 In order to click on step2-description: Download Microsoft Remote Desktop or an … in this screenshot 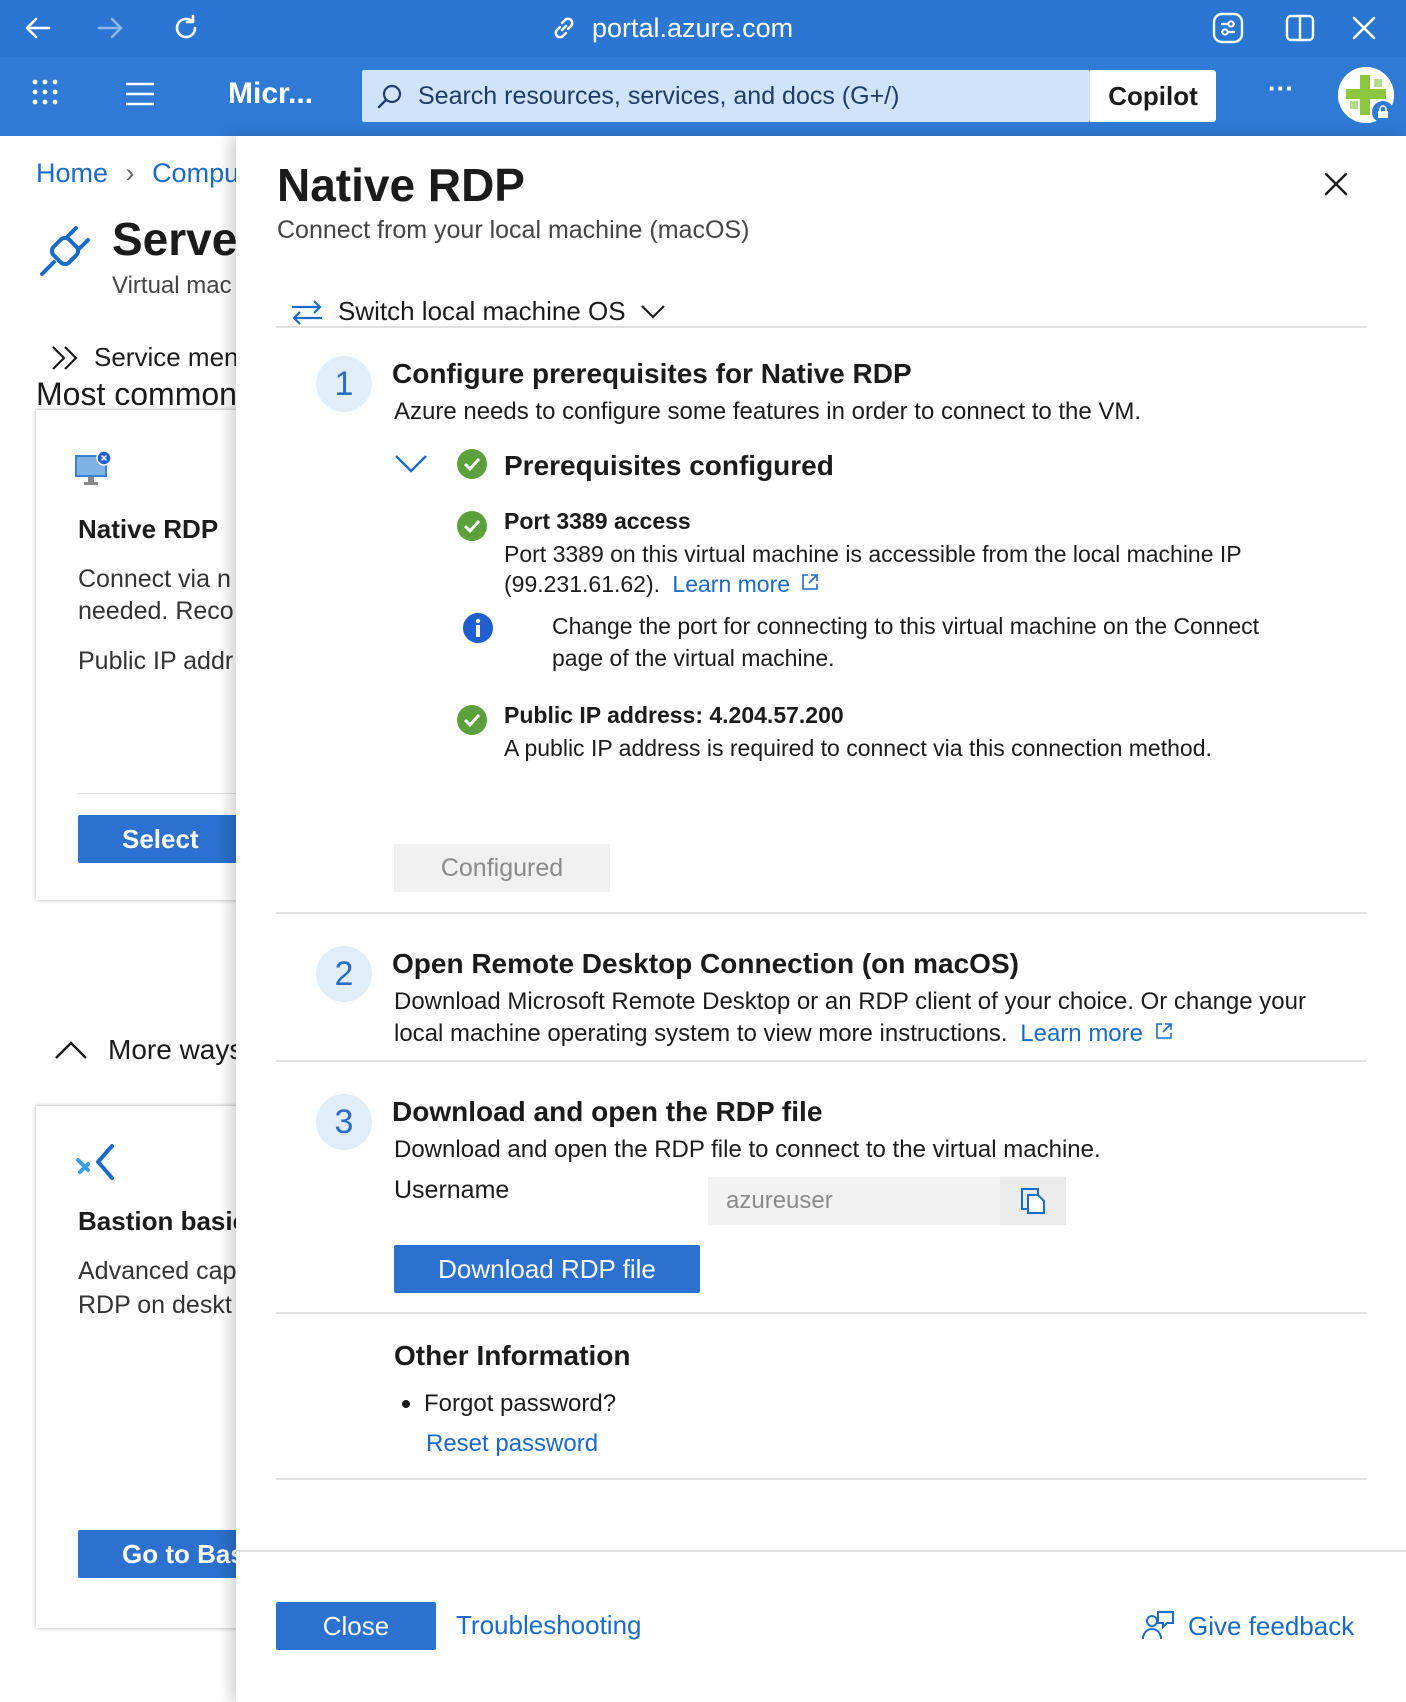, I will do `click(850, 1018)`.